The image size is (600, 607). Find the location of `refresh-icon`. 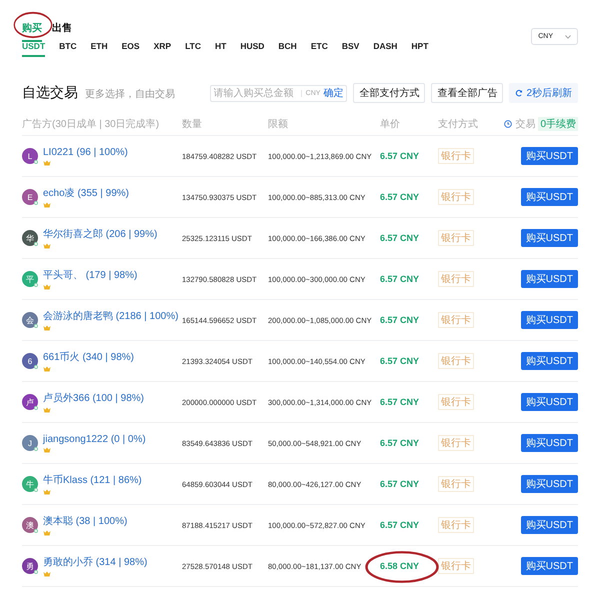

refresh-icon is located at coordinates (519, 93).